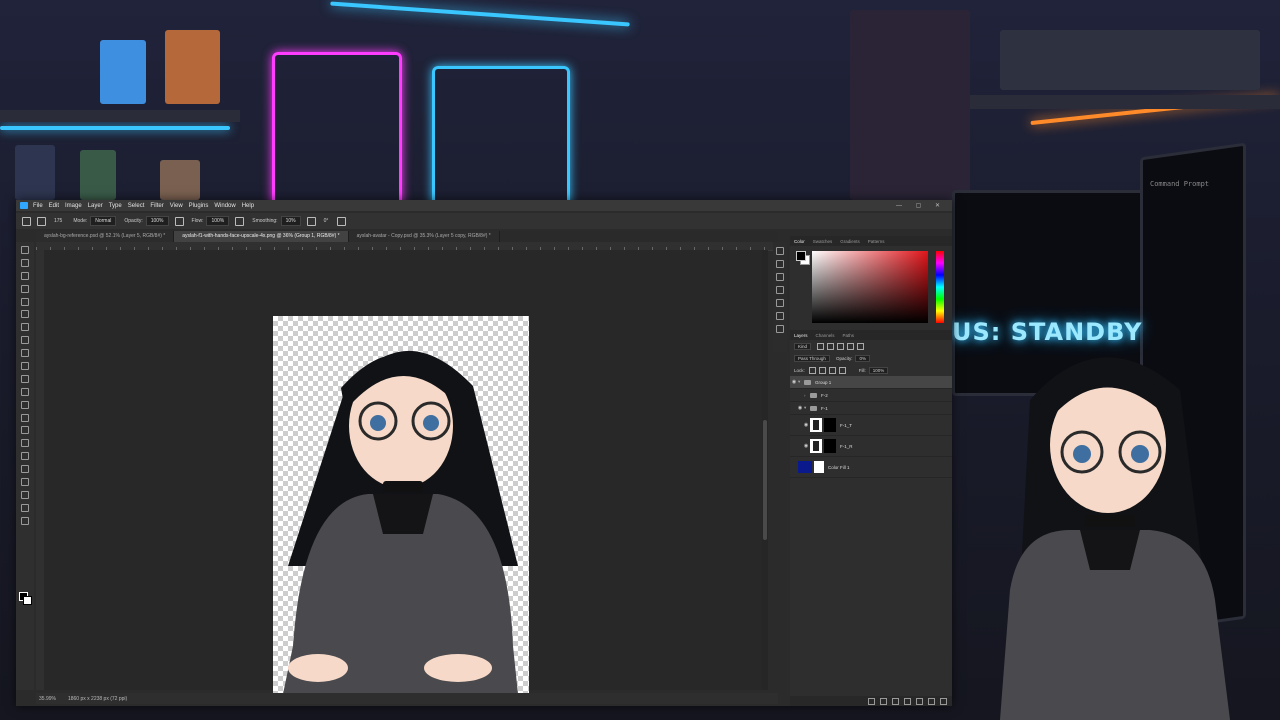  I want to click on document-info: 1860 px x 2238 px (72 ppi), so click(97, 699).